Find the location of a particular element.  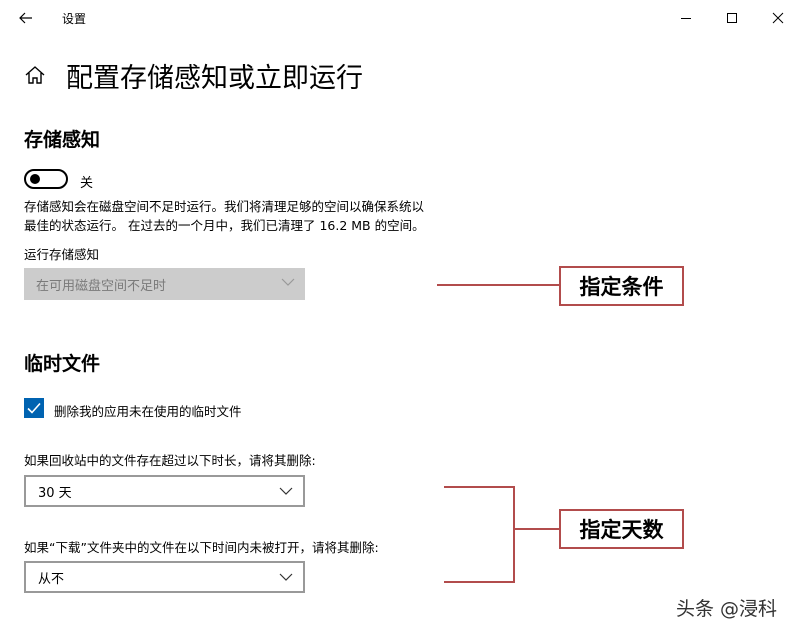

toggle-state-label: 关 is located at coordinates (87, 183).